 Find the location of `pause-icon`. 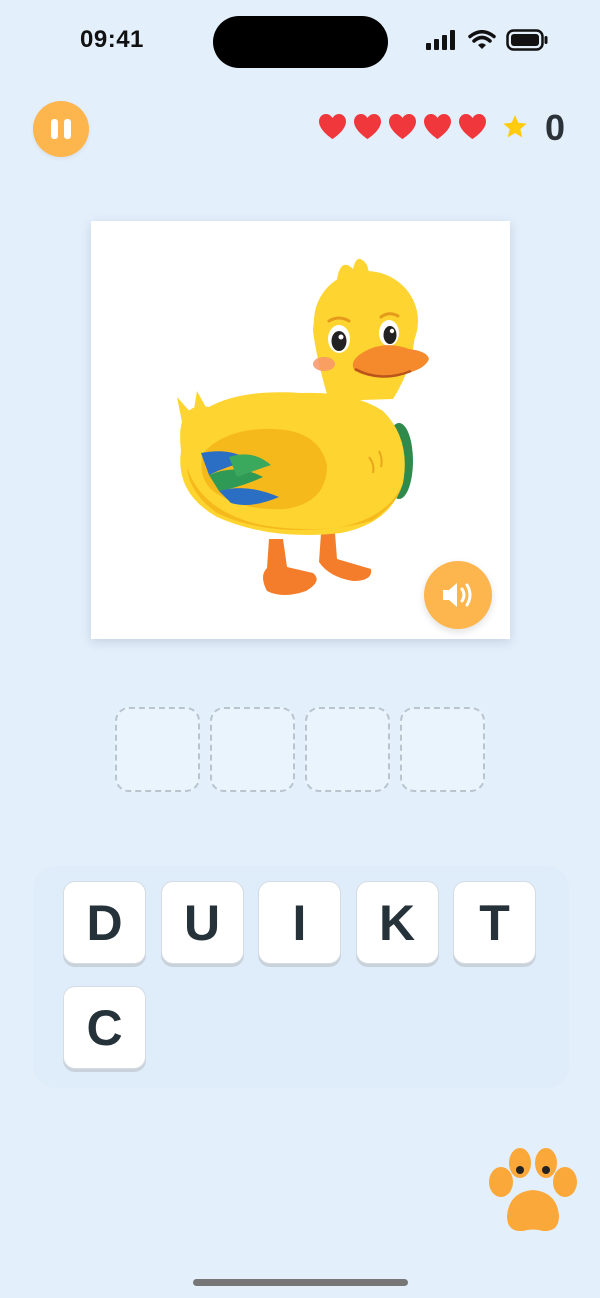

pause-icon is located at coordinates (54, 129).